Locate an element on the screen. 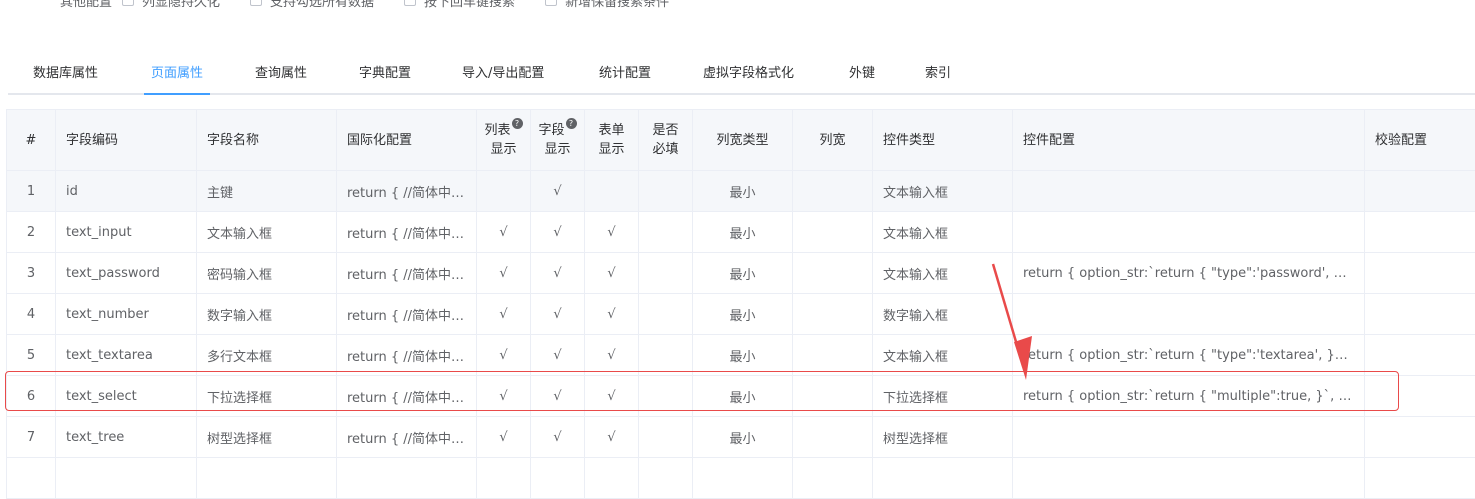  option-enter-search: 按下回车键搜索 is located at coordinates (459, 5).